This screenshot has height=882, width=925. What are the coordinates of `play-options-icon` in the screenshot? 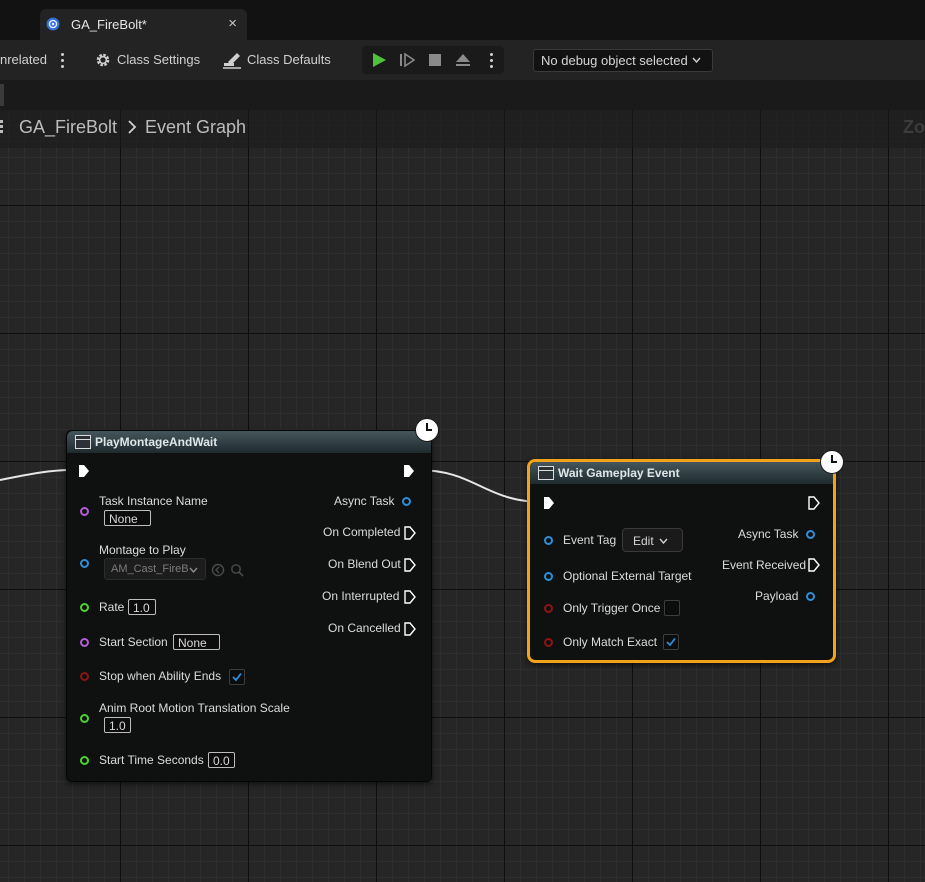 It's located at (491, 62).